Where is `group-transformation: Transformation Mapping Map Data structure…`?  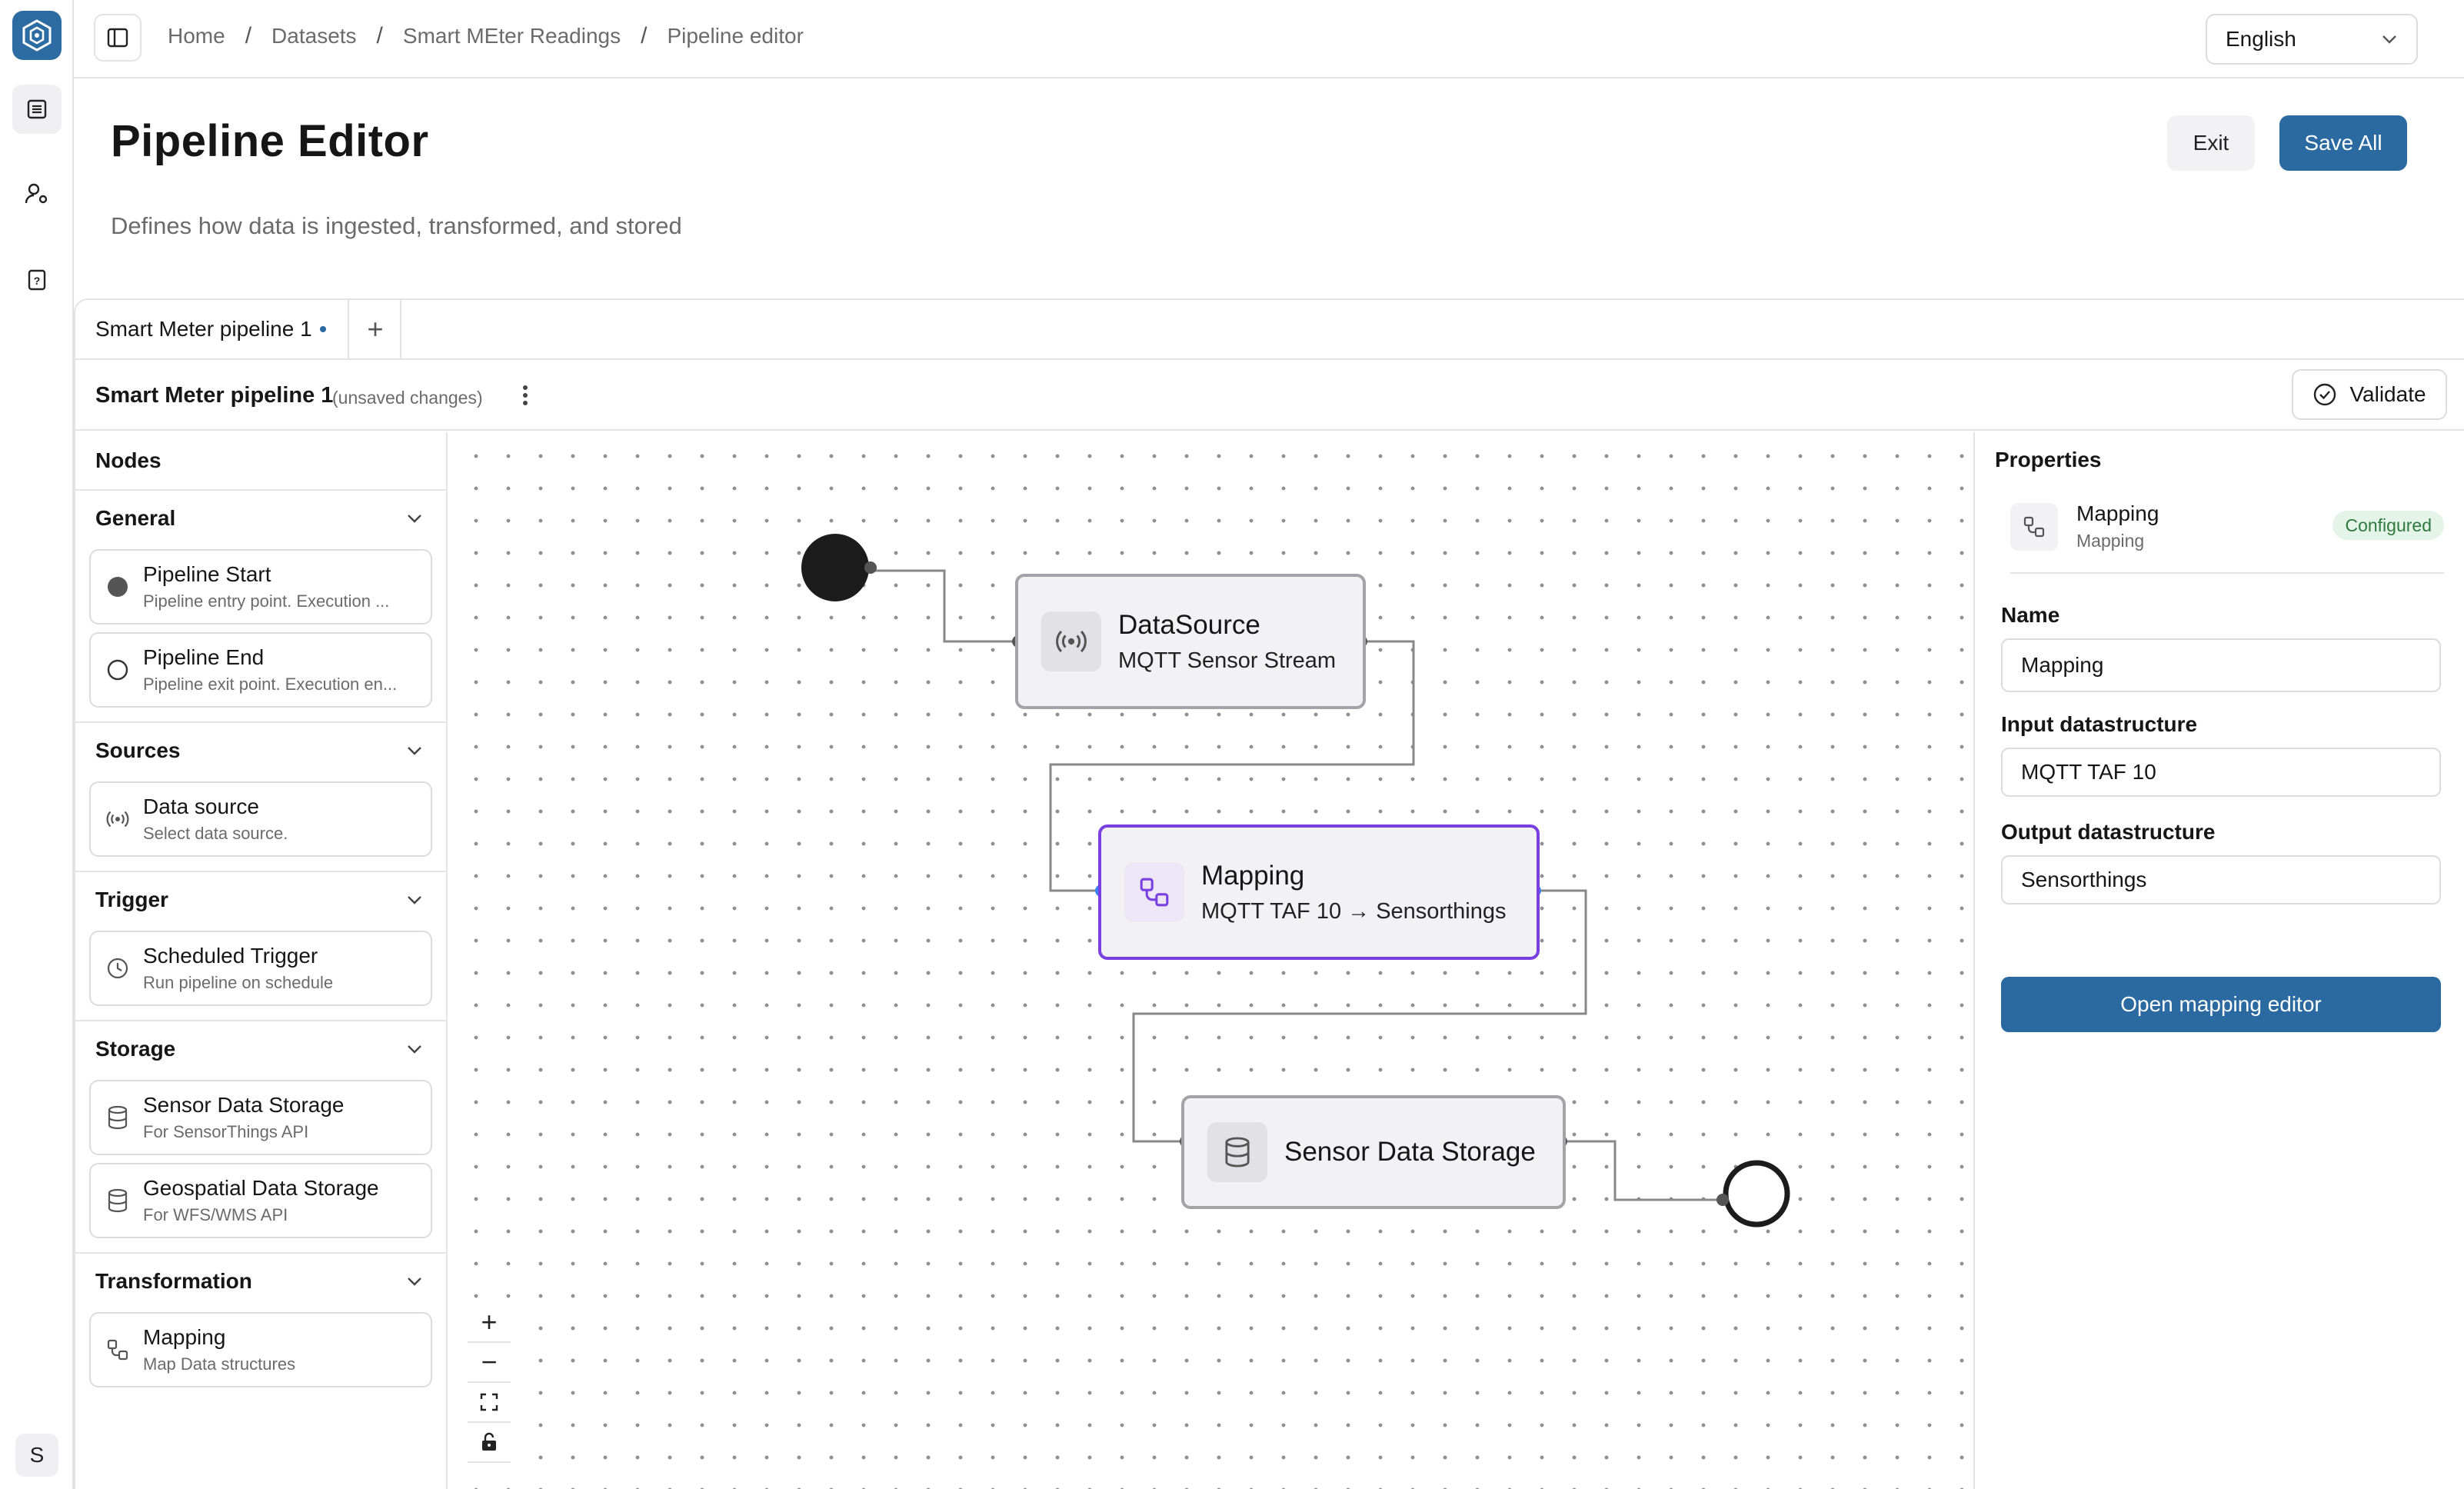 group-transformation: Transformation Mapping Map Data structure… is located at coordinates (260, 1326).